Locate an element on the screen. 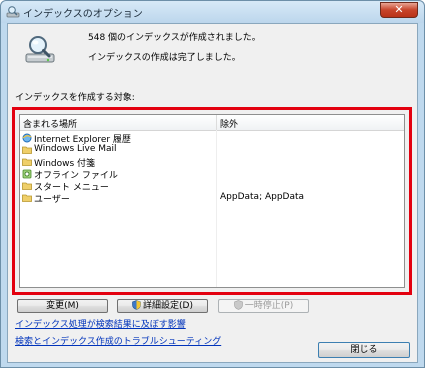  close-window-button: ✕ is located at coordinates (399, 10).